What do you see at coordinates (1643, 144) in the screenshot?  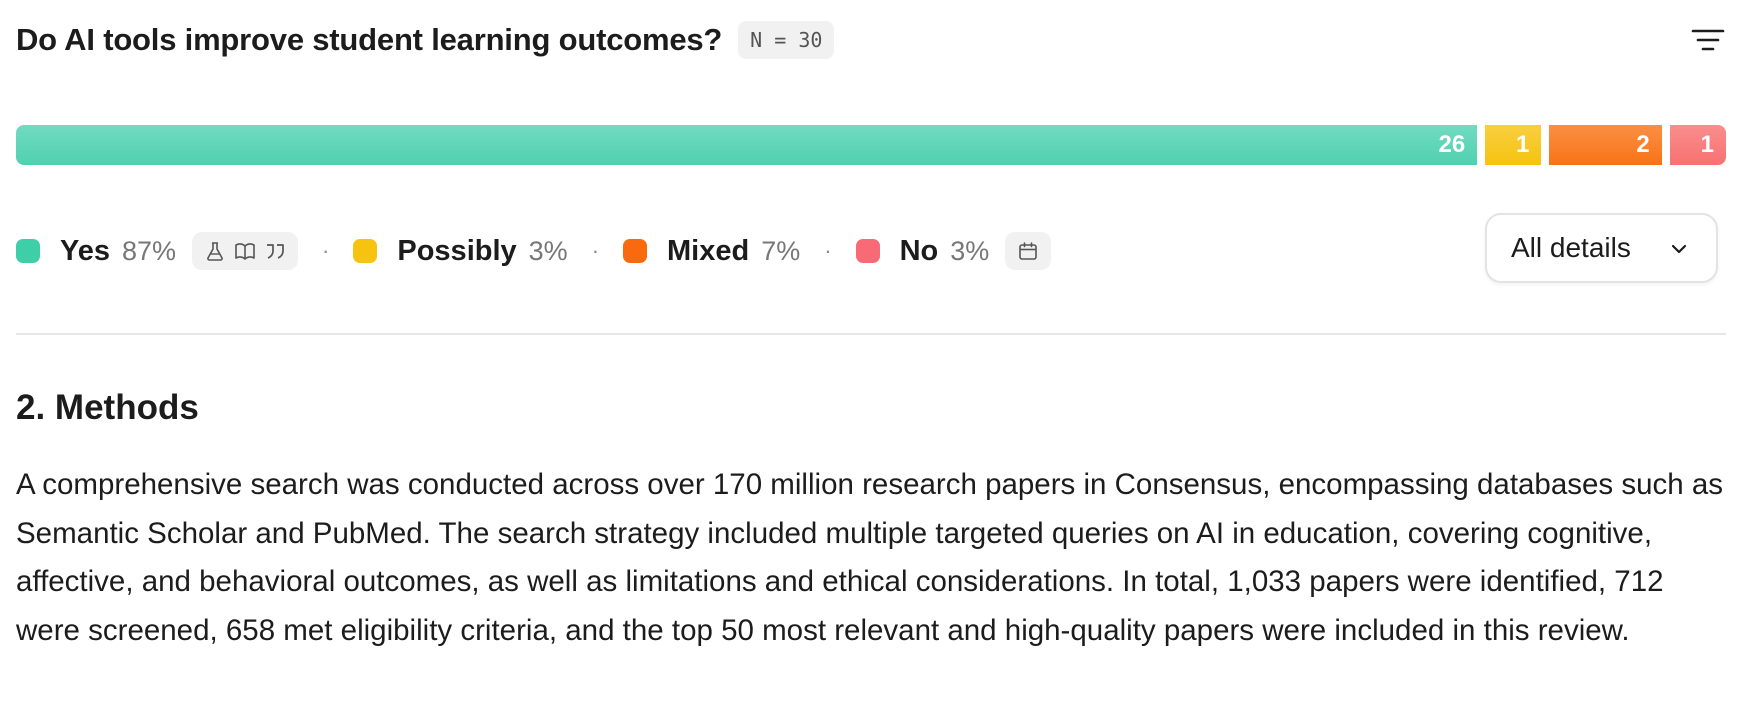 I see `bar-count-mixed: 2` at bounding box center [1643, 144].